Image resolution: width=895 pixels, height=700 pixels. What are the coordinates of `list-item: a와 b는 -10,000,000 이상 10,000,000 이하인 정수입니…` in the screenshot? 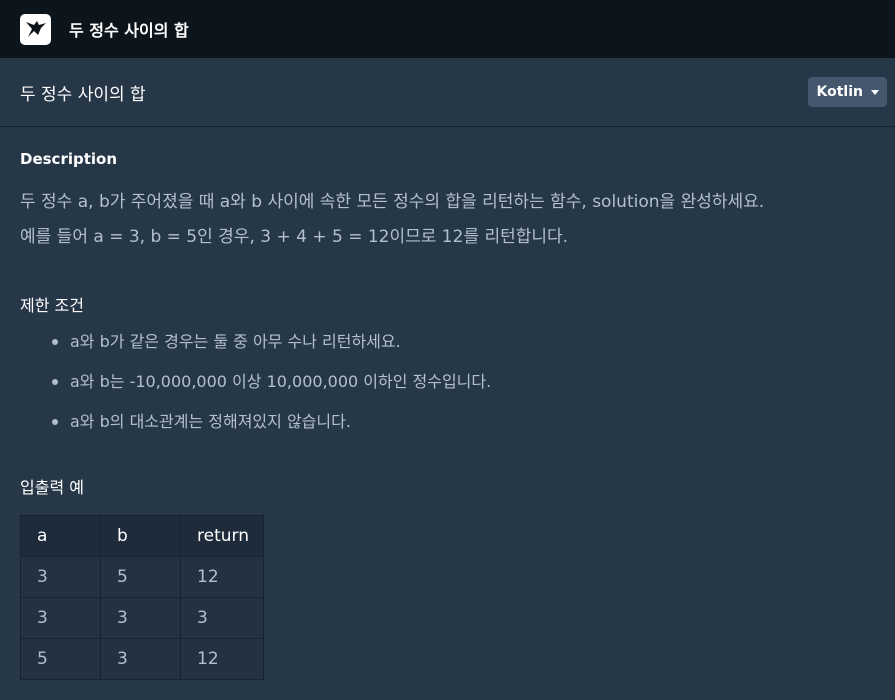 It's located at (463, 388).